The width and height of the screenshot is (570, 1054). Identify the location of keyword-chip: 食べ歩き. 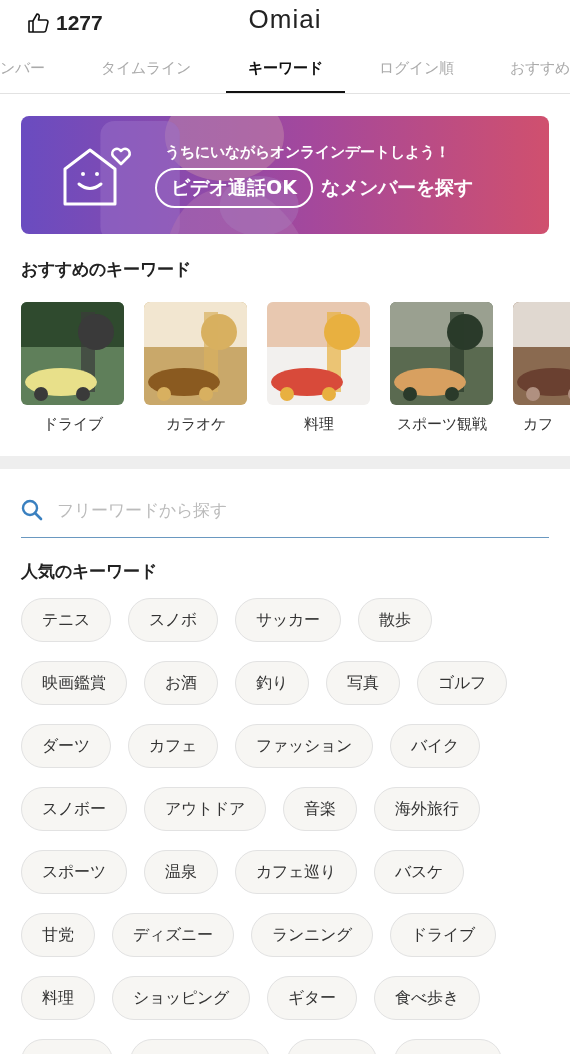
(427, 998).